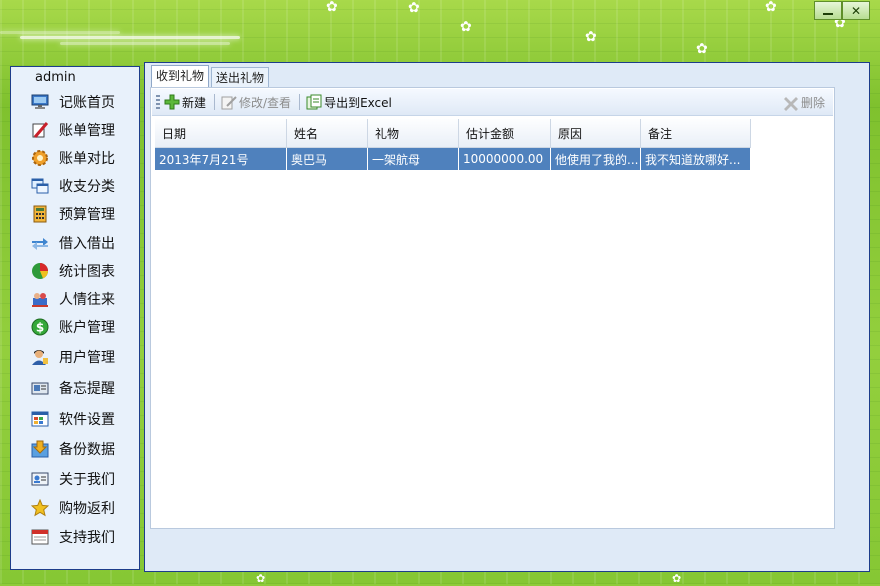 The width and height of the screenshot is (880, 586). What do you see at coordinates (828, 14) in the screenshot?
I see `minimize-icon` at bounding box center [828, 14].